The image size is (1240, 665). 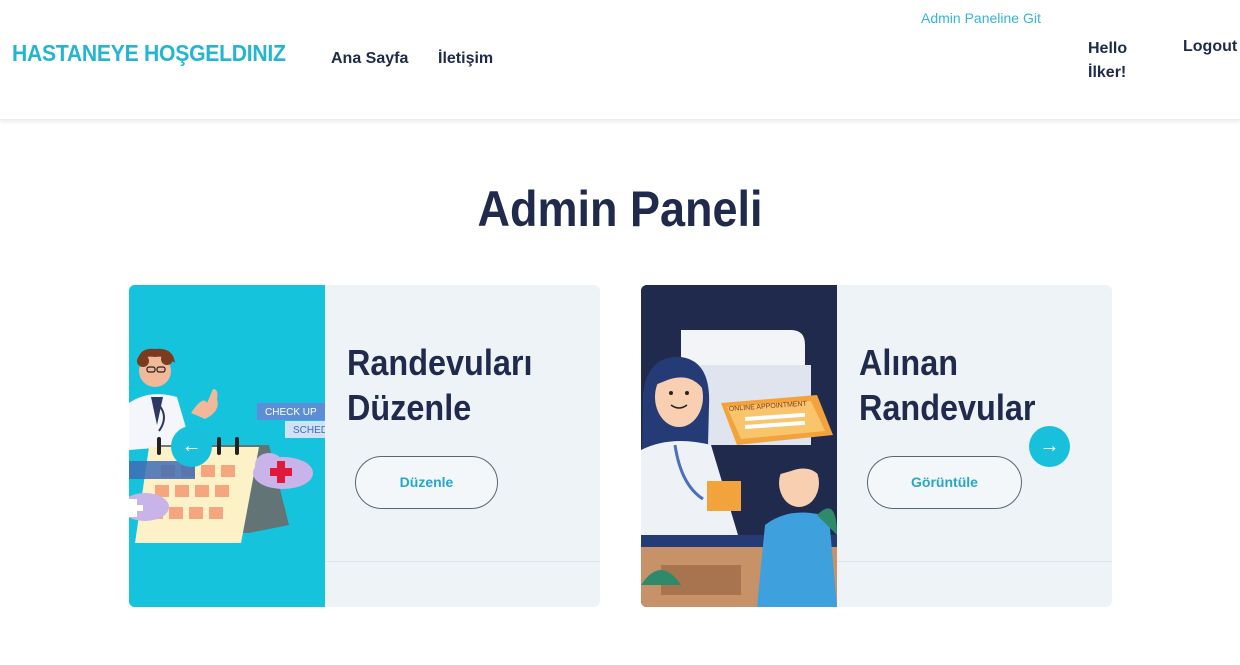 What do you see at coordinates (465, 59) in the screenshot?
I see `nav-link-contact: İletişim` at bounding box center [465, 59].